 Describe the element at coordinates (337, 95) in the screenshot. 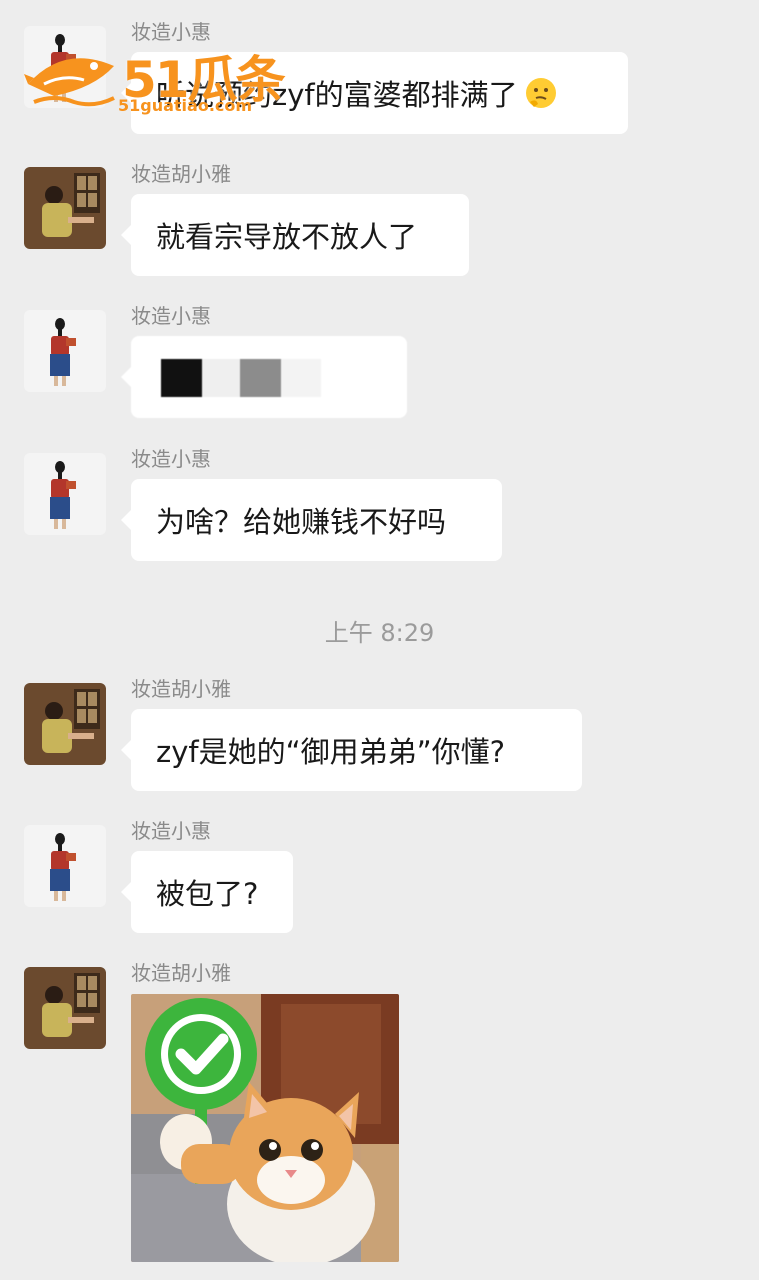

I see `message-text: 听说预约zyf的富婆都排满了` at that location.